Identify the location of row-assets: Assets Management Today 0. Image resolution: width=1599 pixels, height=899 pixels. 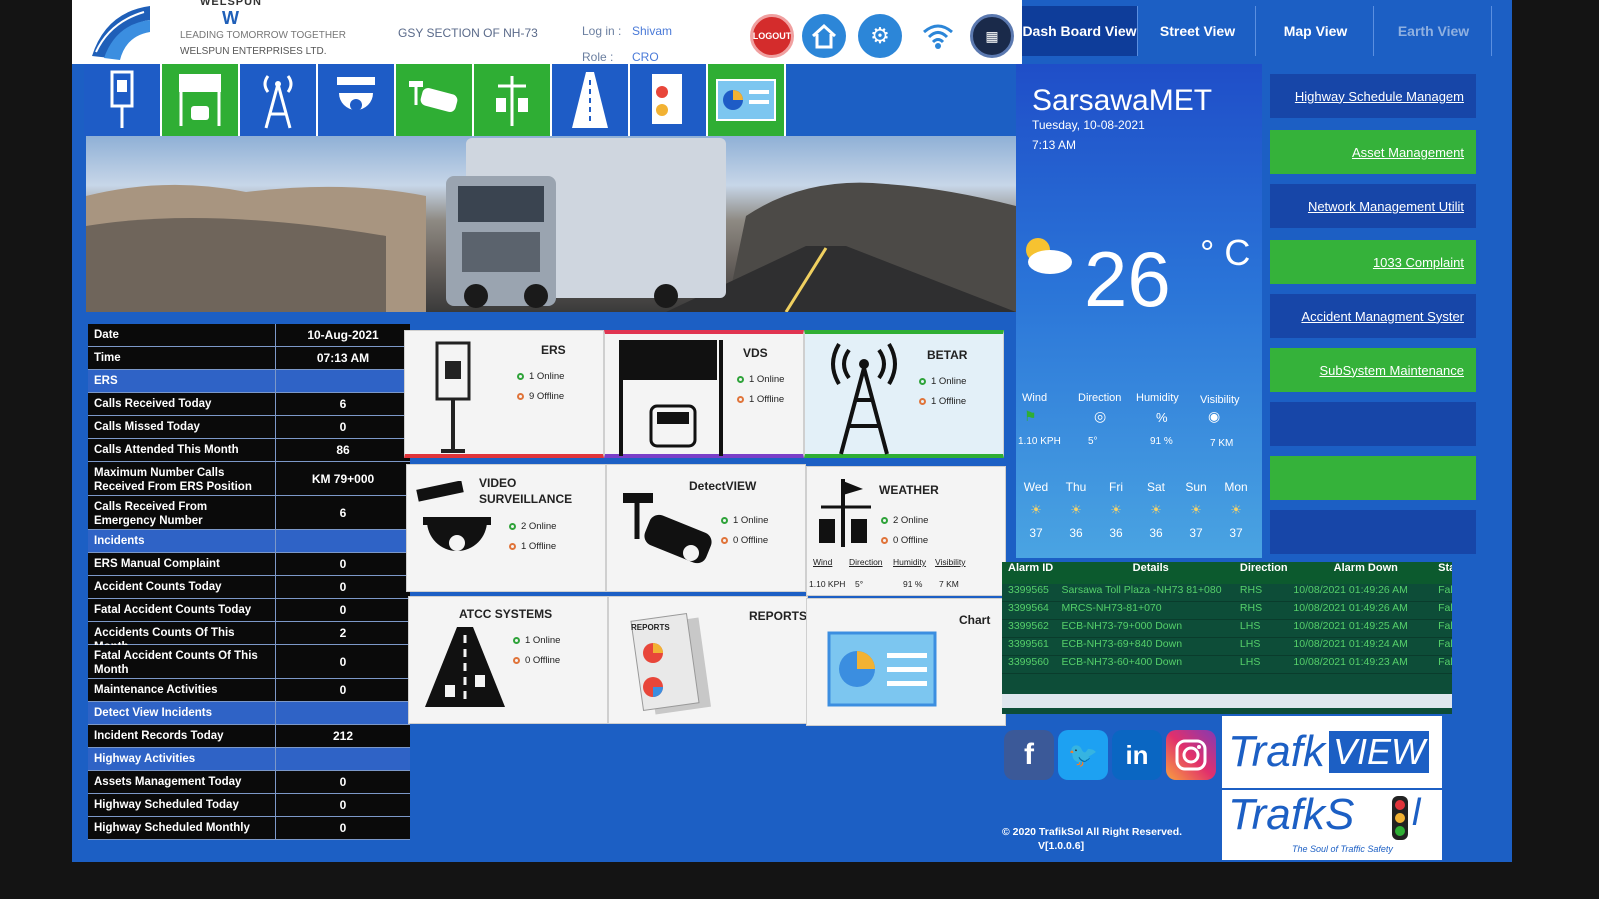
(249, 782).